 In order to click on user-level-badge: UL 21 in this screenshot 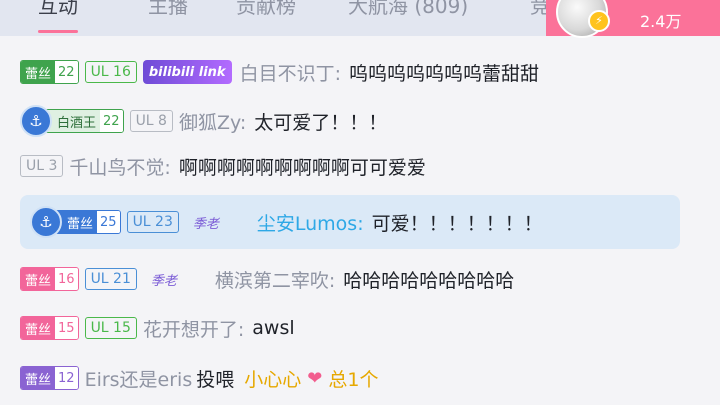, I will do `click(110, 279)`.